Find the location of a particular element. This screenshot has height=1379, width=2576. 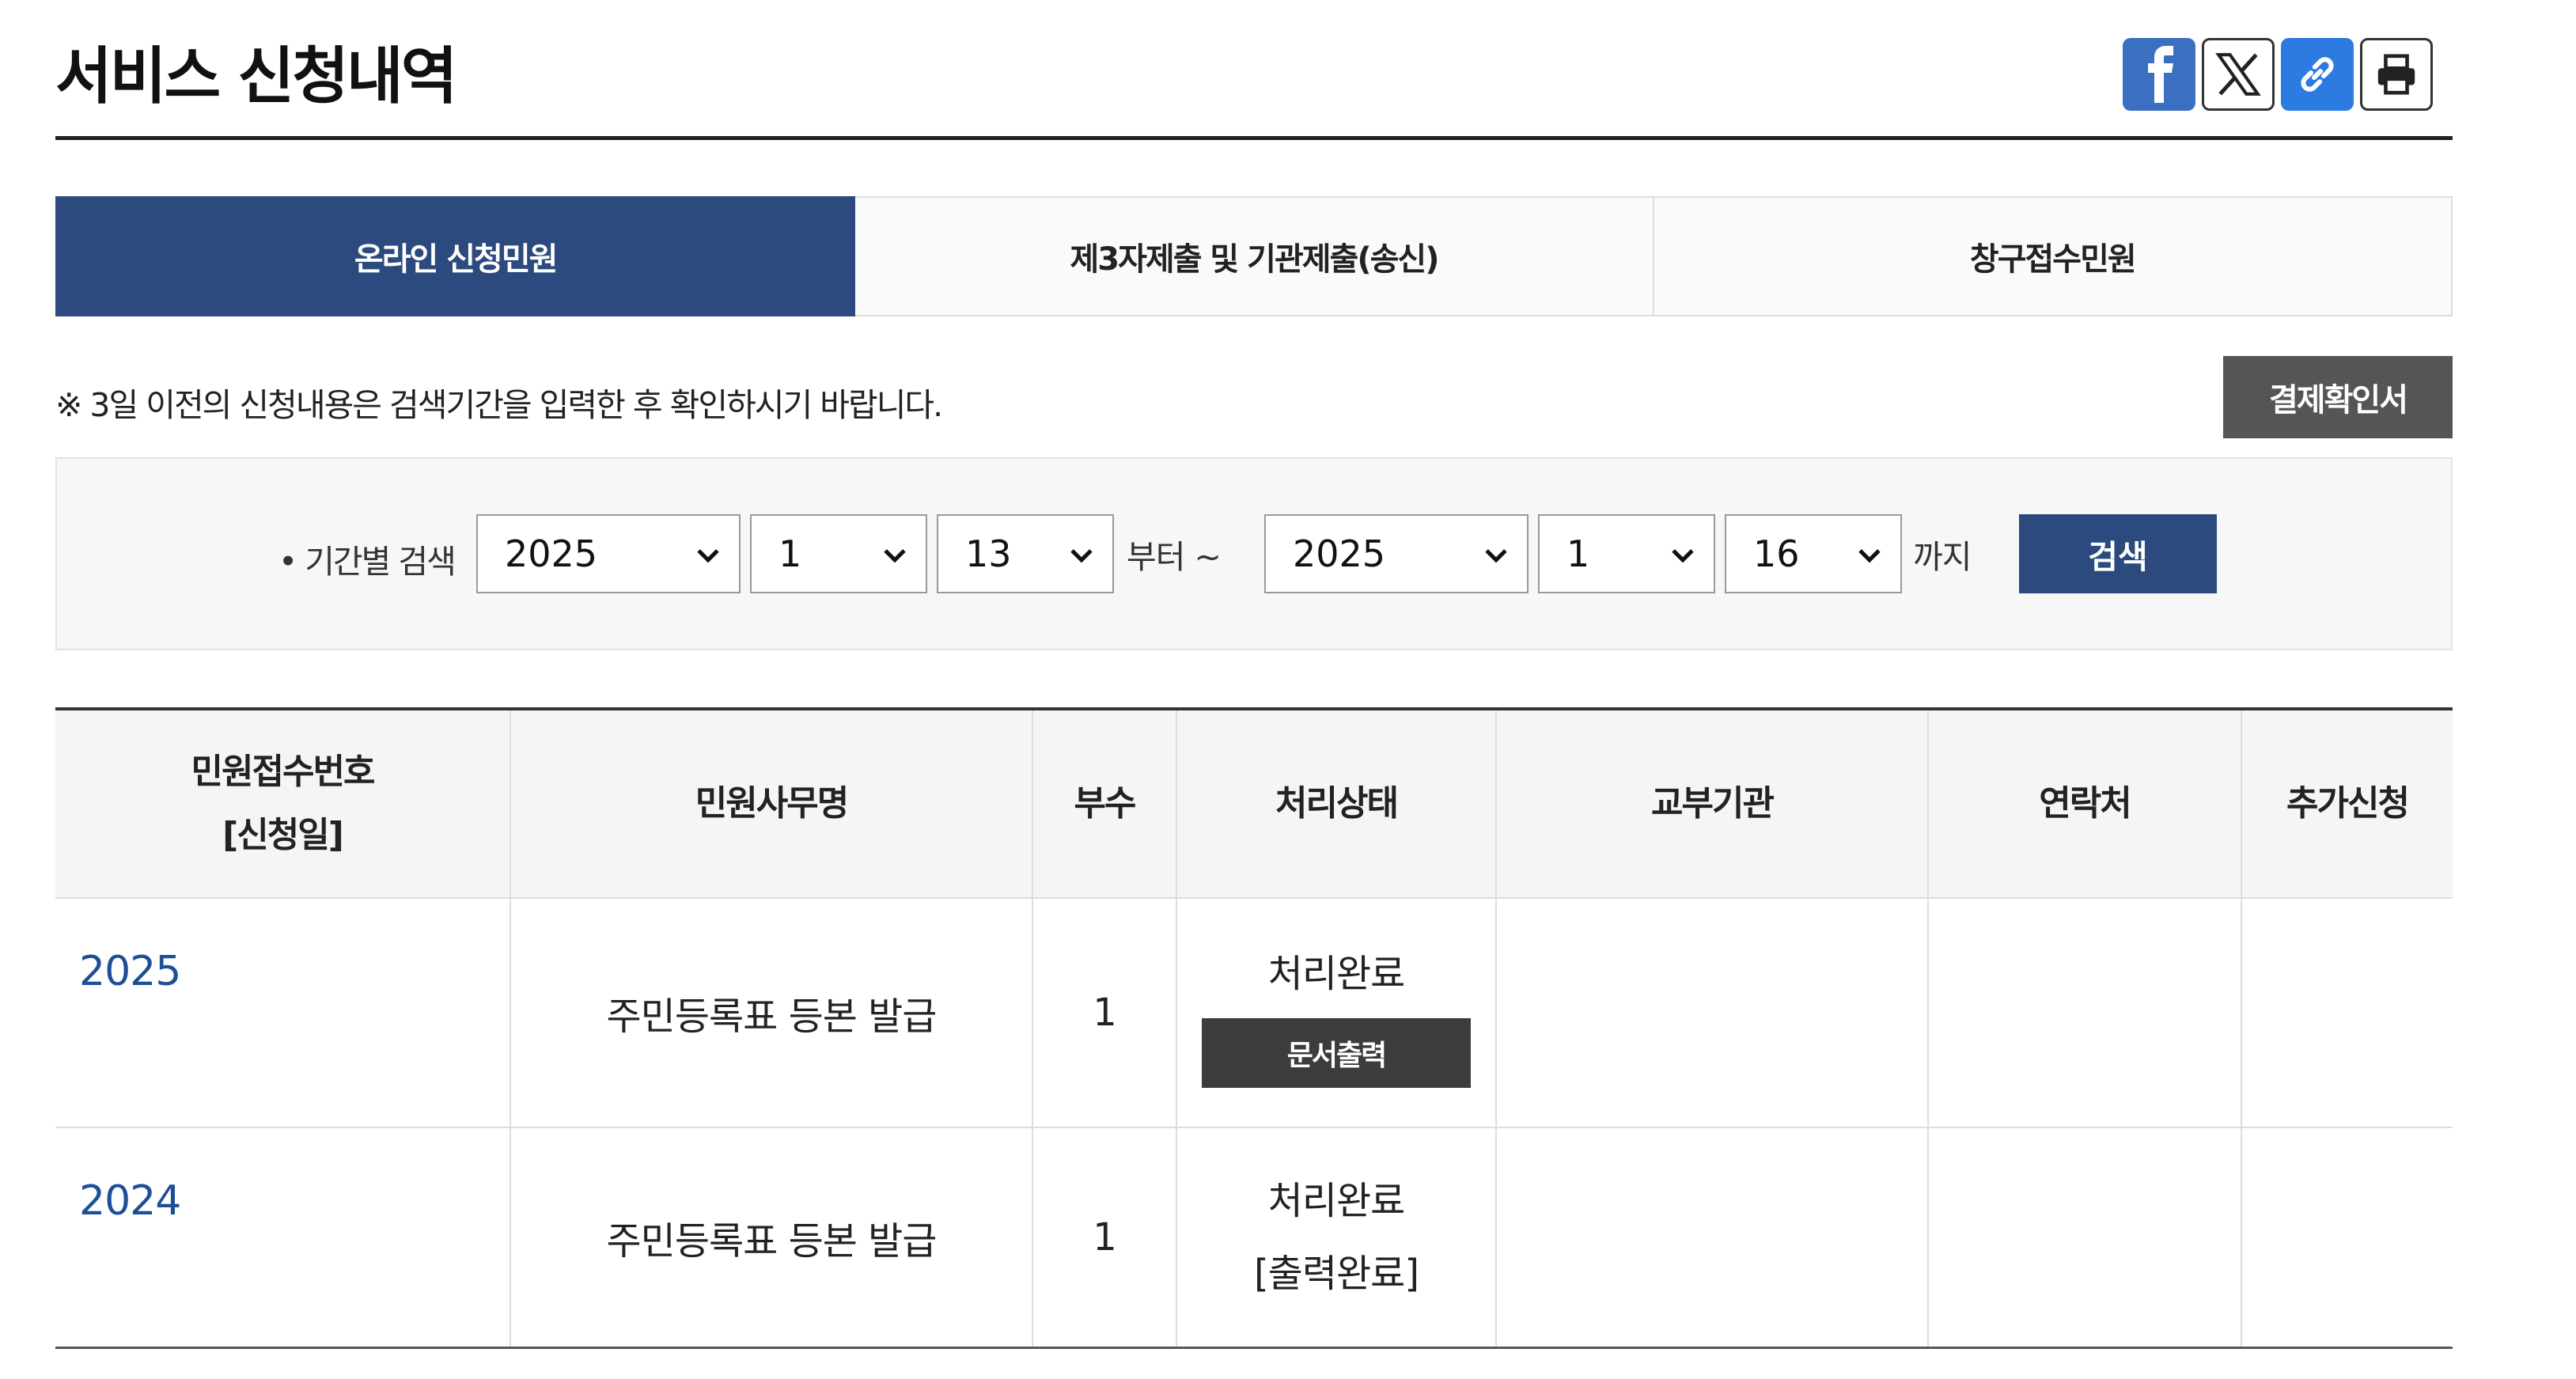

search-button: 검색 is located at coordinates (2118, 553).